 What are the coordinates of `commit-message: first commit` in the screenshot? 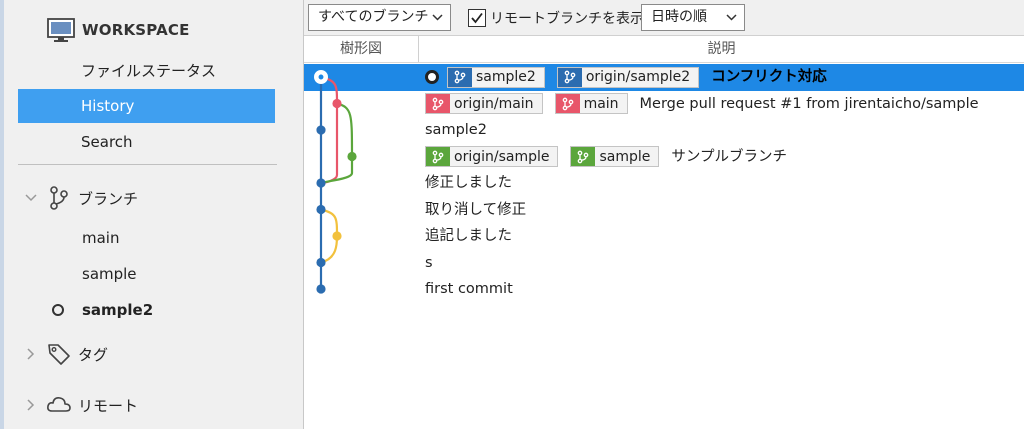 It's located at (469, 289).